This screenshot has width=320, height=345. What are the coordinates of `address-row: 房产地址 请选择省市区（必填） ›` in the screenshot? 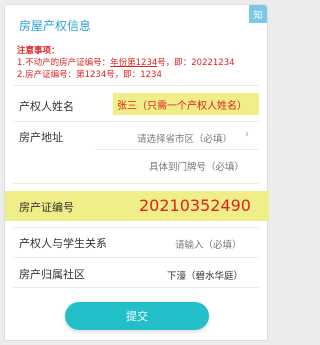 It's located at (136, 135).